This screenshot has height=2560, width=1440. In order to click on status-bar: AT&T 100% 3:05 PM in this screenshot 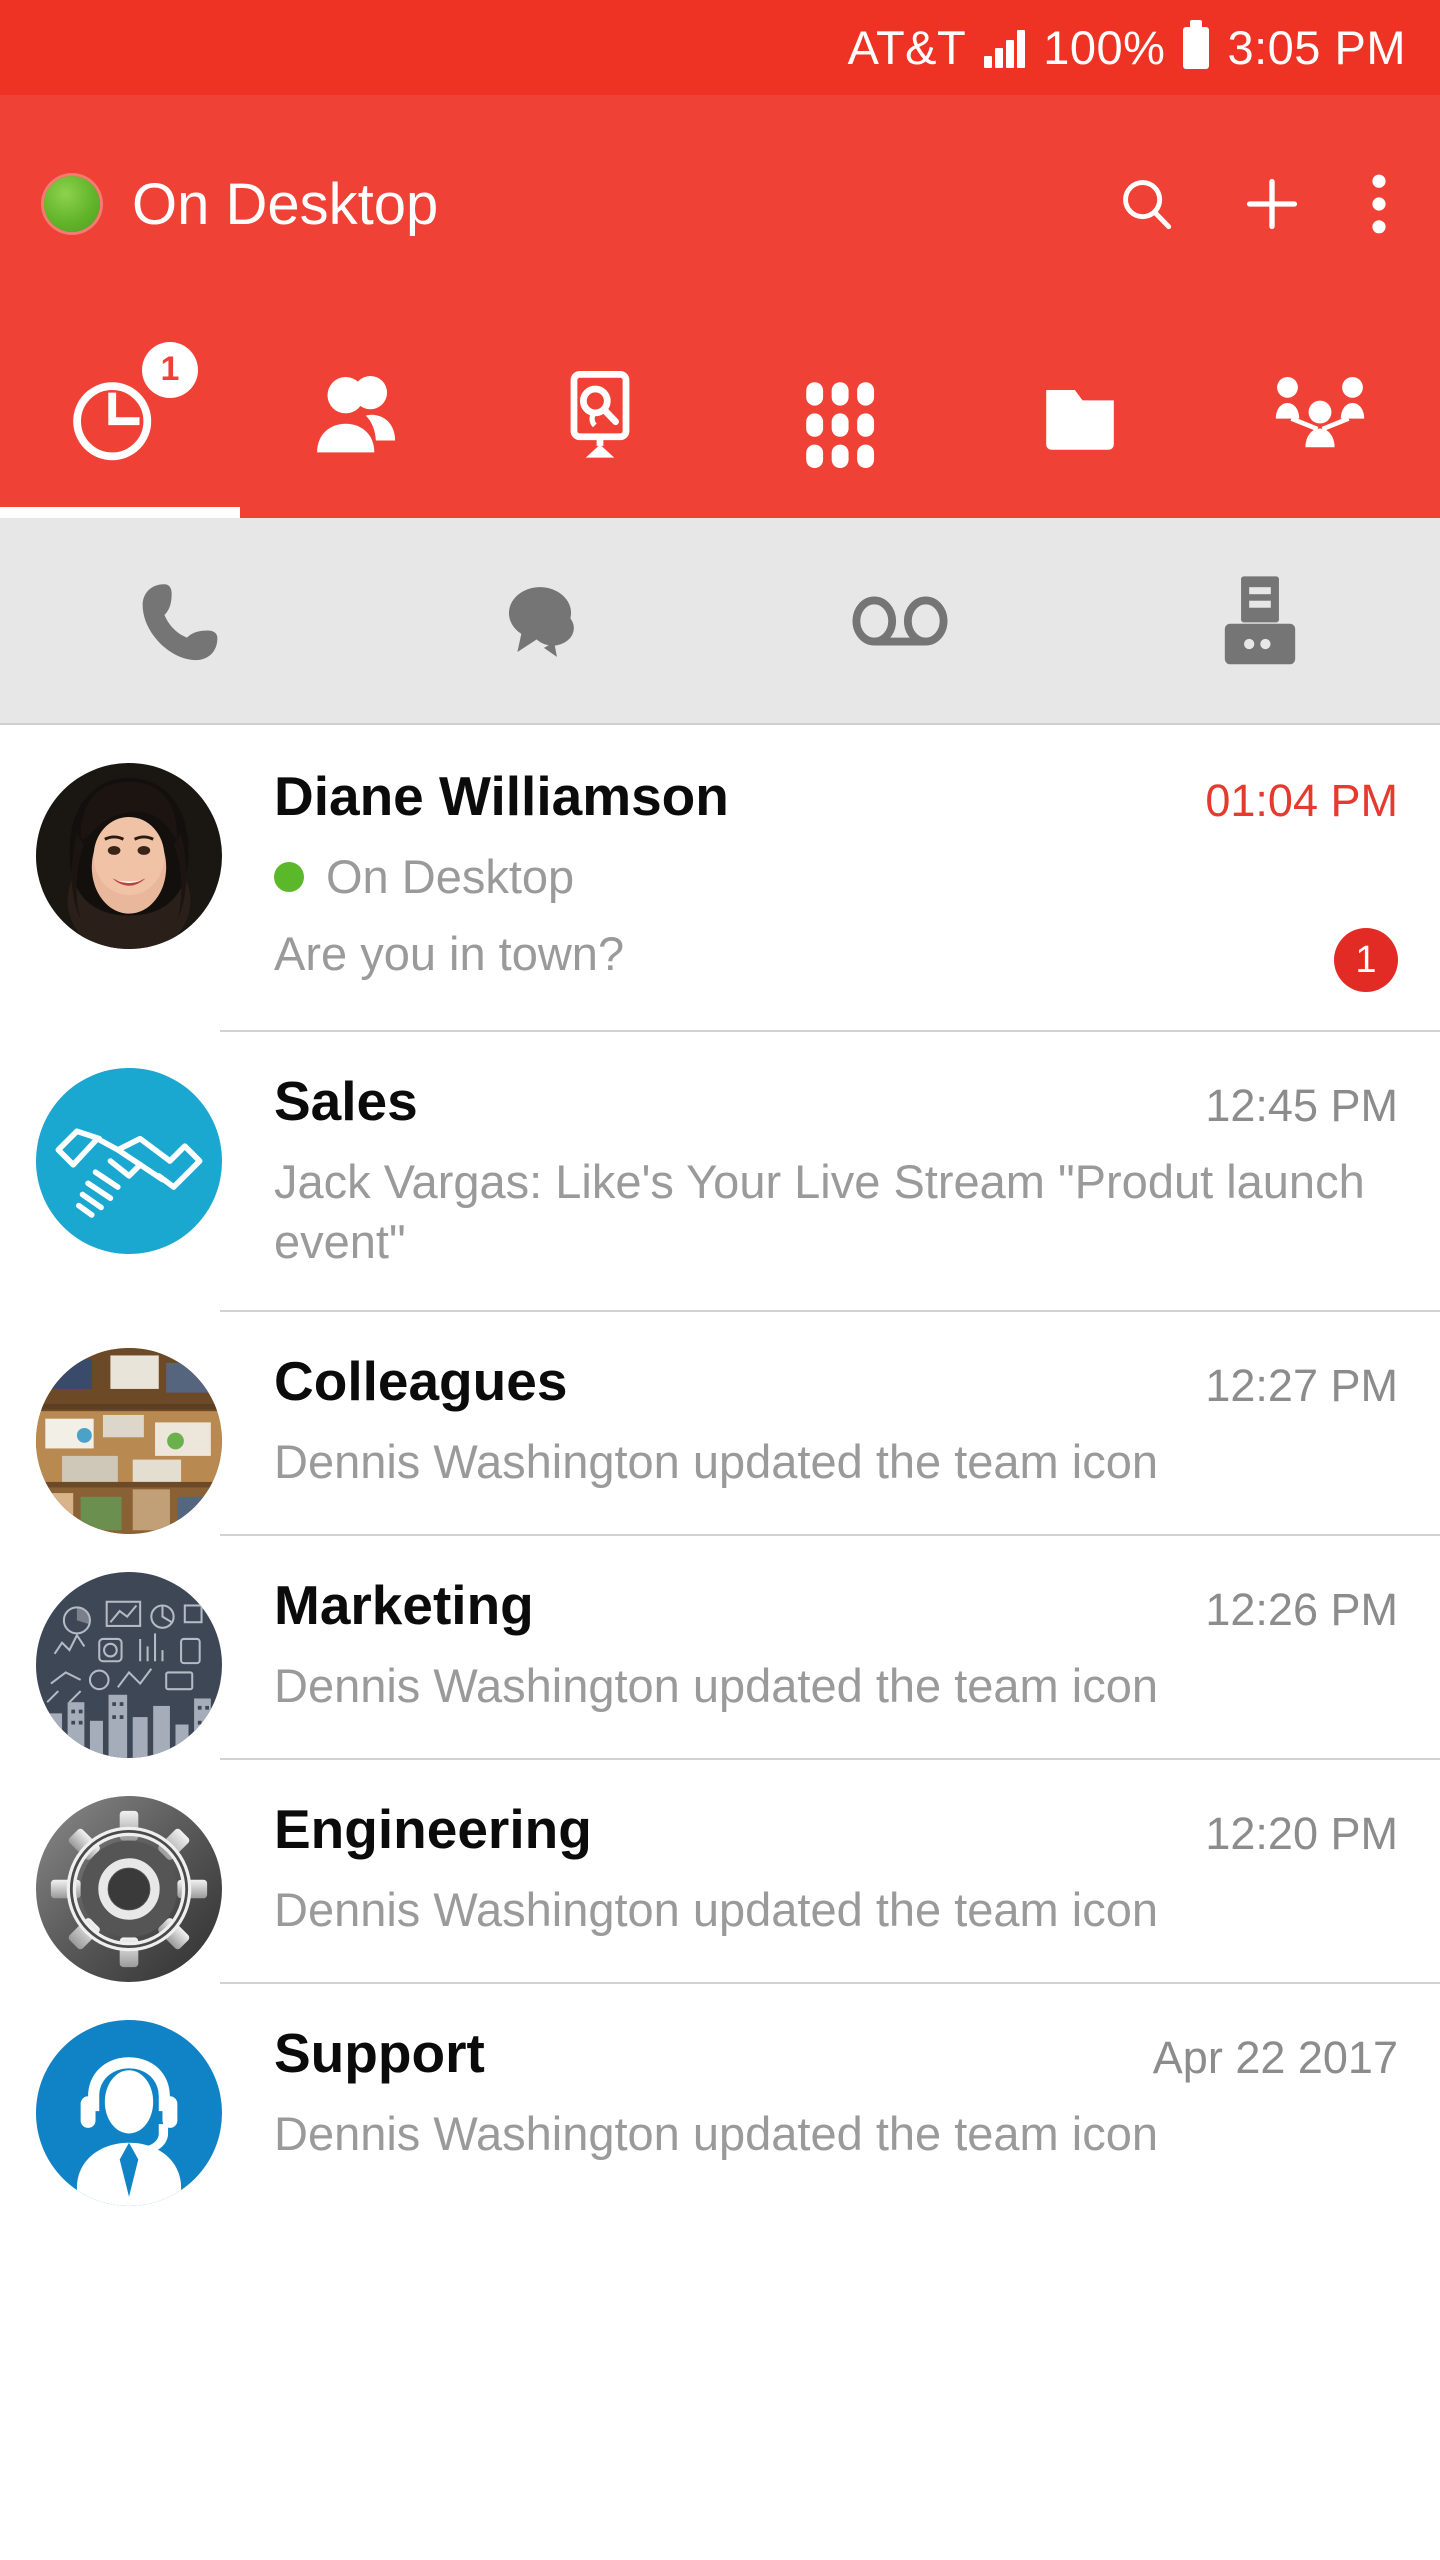, I will do `click(720, 47)`.